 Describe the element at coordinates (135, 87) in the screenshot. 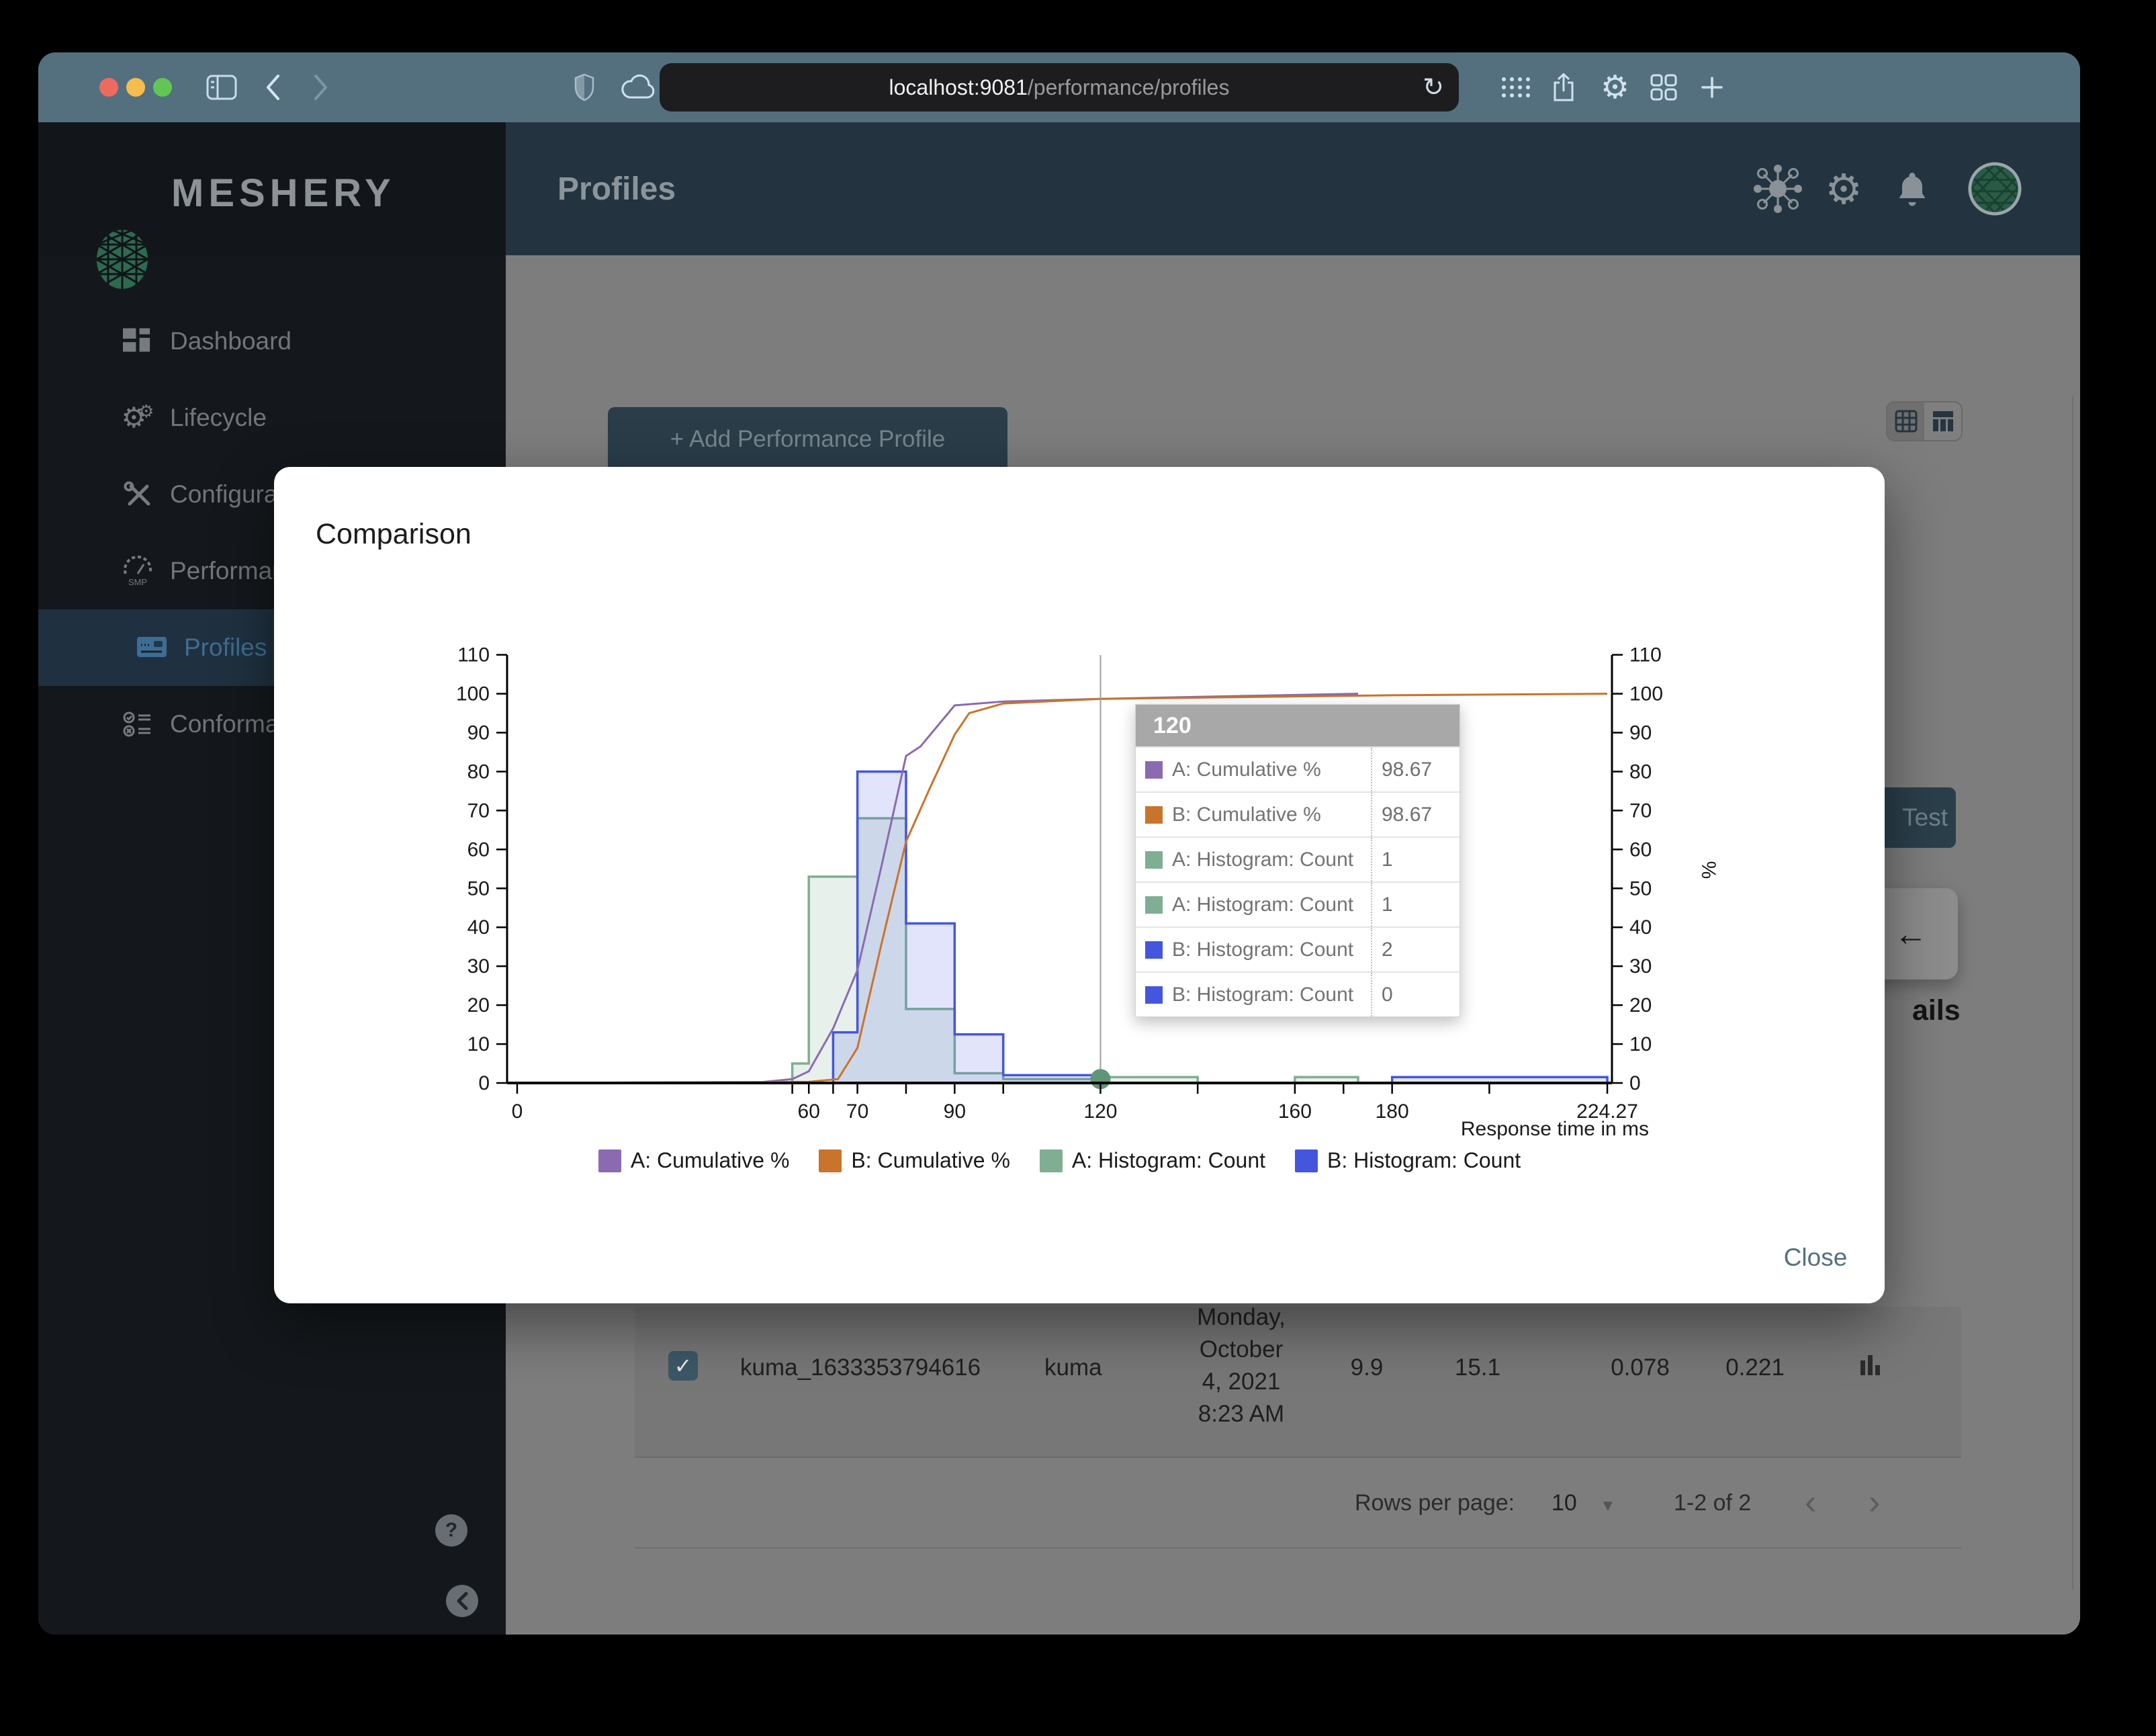

I see `minimize-window-button` at that location.